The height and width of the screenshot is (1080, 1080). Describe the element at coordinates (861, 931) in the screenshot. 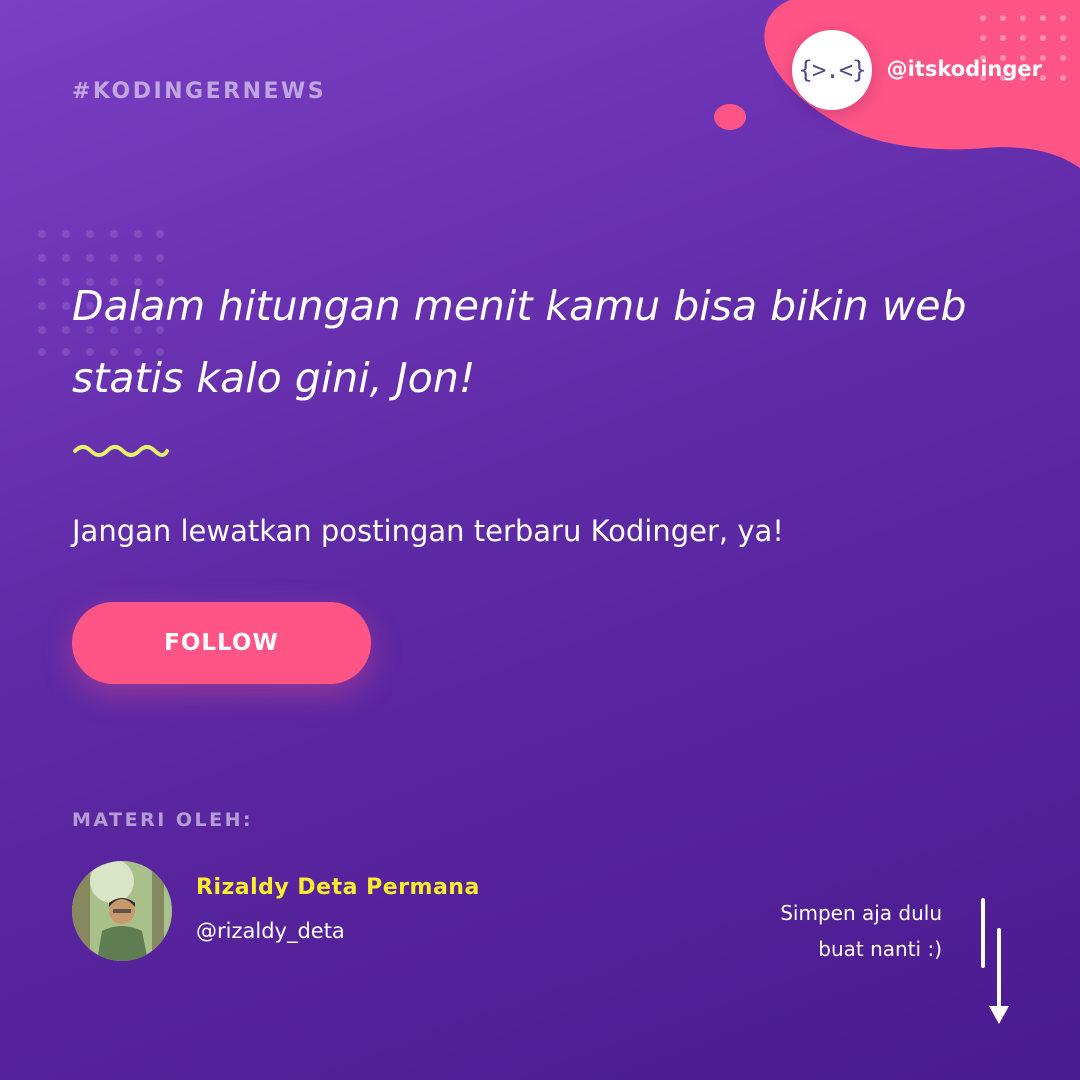

I see `save-note: Simpen aja dulu buat nanti :)` at that location.